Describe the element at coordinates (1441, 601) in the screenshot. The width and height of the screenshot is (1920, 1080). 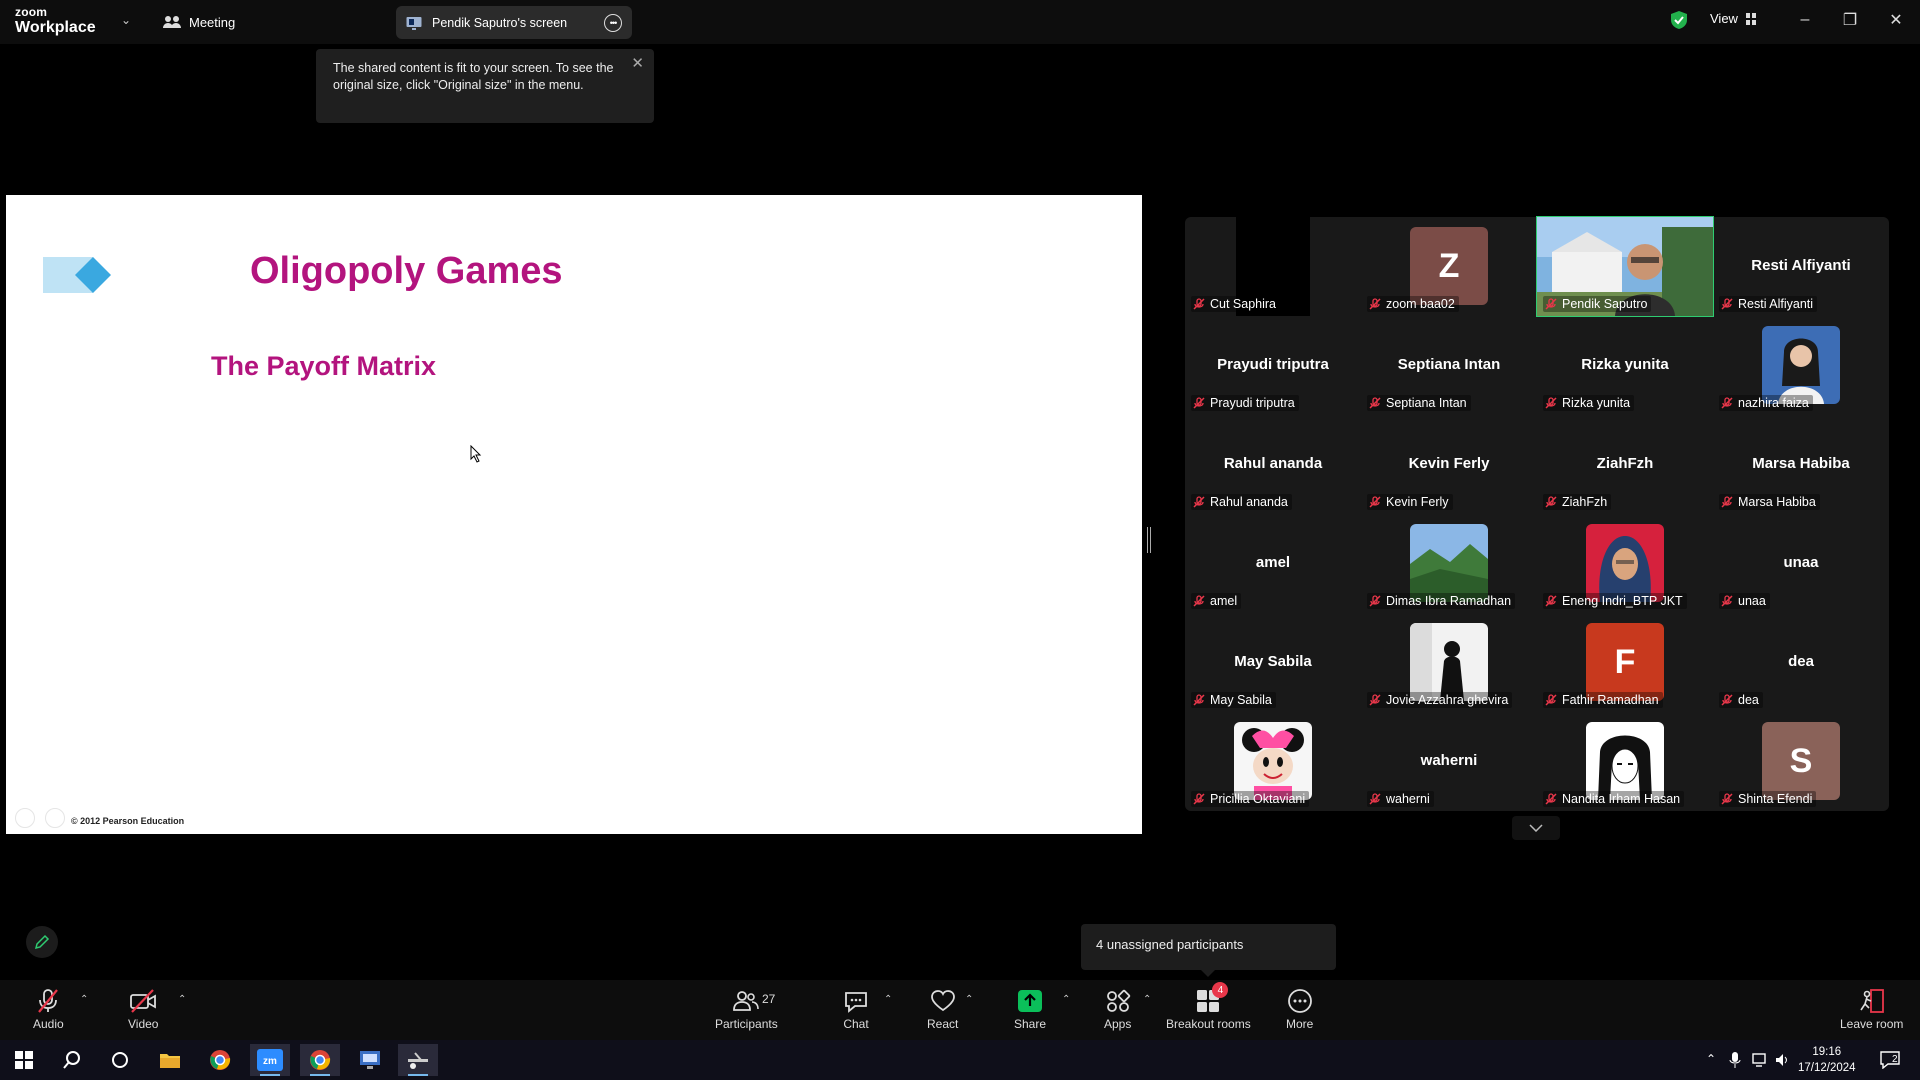
I see `participant-label: Dimas Ibra Ramadhan` at that location.